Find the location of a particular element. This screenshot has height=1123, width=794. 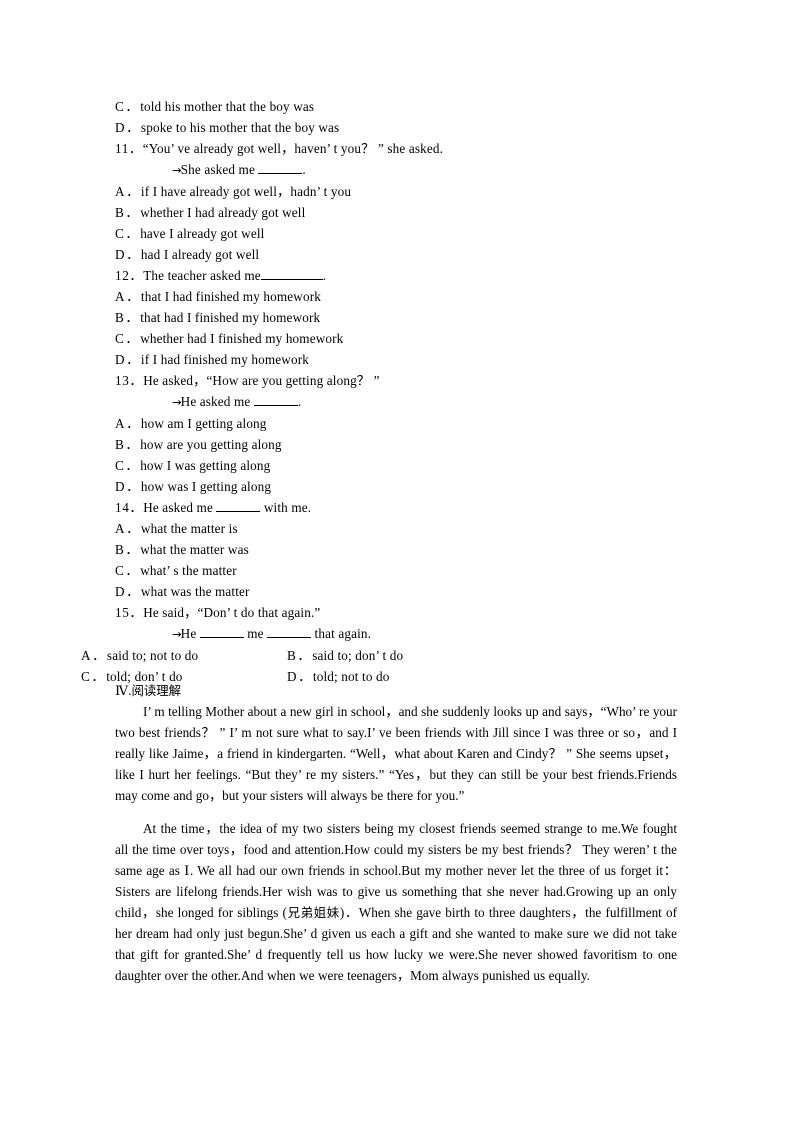

option-row: A．that I had finished my homework is located at coordinates (397, 296).